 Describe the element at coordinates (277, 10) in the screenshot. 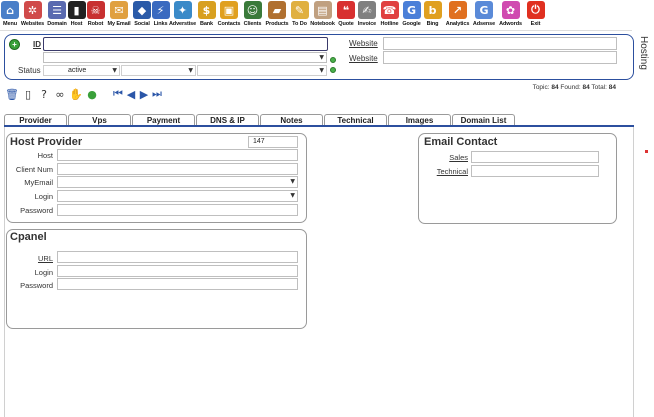

I see `products-icon: ▰` at that location.